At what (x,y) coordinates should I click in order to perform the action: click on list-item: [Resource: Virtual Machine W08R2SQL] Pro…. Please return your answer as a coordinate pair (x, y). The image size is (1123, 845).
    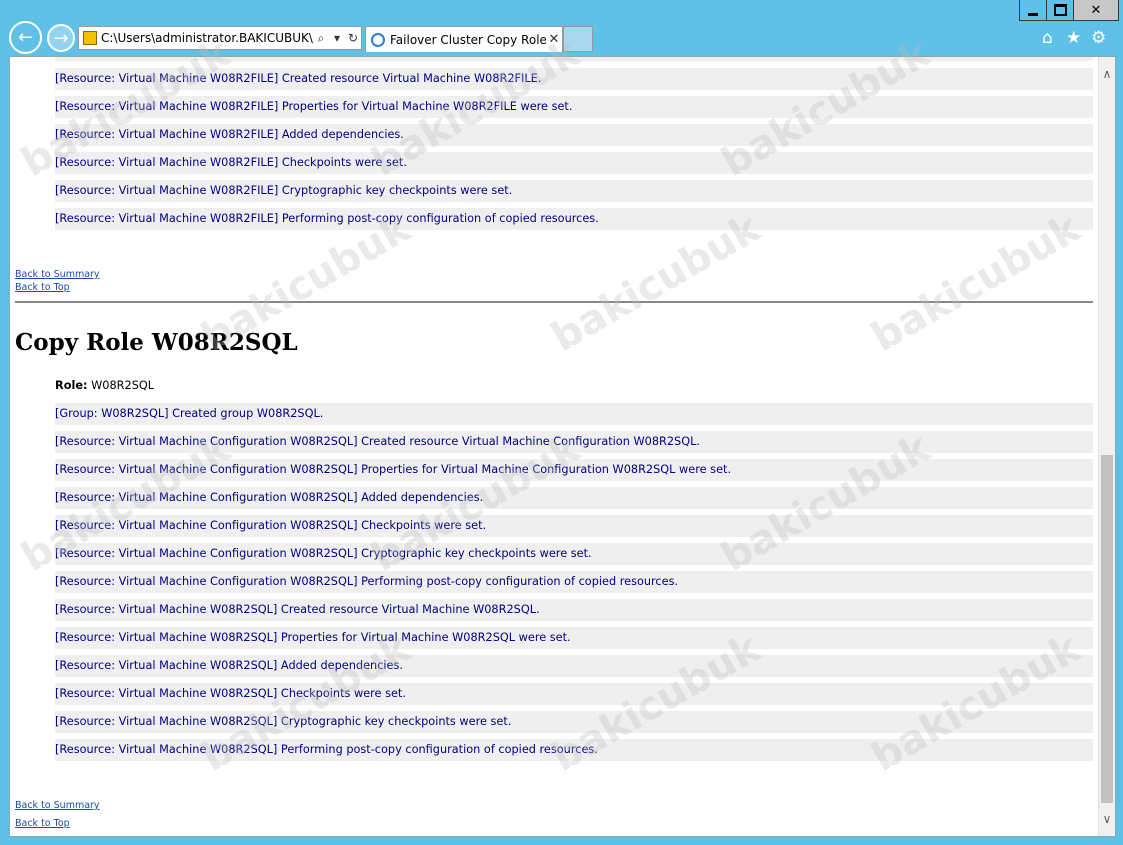
    Looking at the image, I should click on (574, 638).